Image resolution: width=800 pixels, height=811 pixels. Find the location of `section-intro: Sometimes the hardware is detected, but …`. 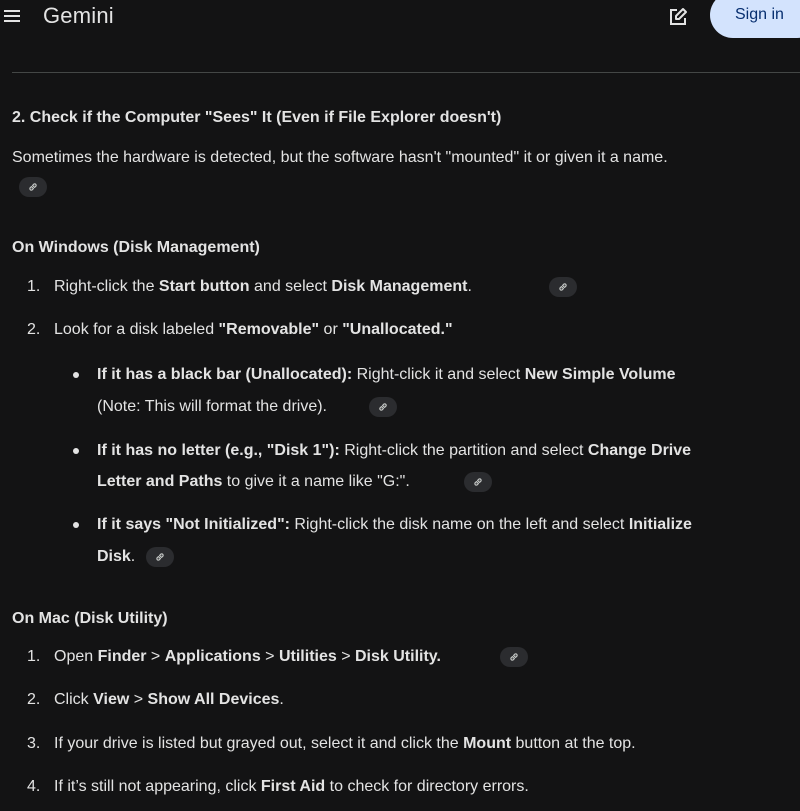

section-intro: Sometimes the hardware is detected, but … is located at coordinates (340, 157).